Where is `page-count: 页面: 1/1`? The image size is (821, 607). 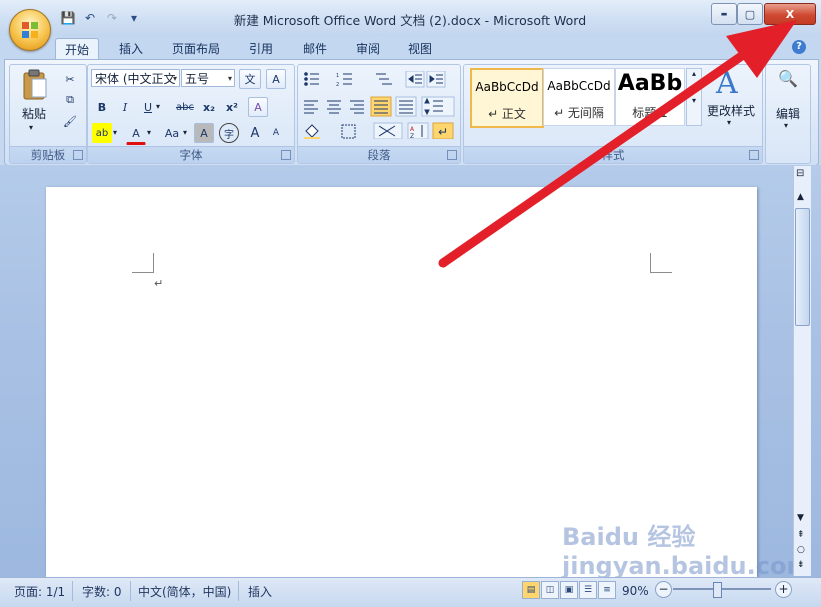
page-count: 页面: 1/1 is located at coordinates (39, 591).